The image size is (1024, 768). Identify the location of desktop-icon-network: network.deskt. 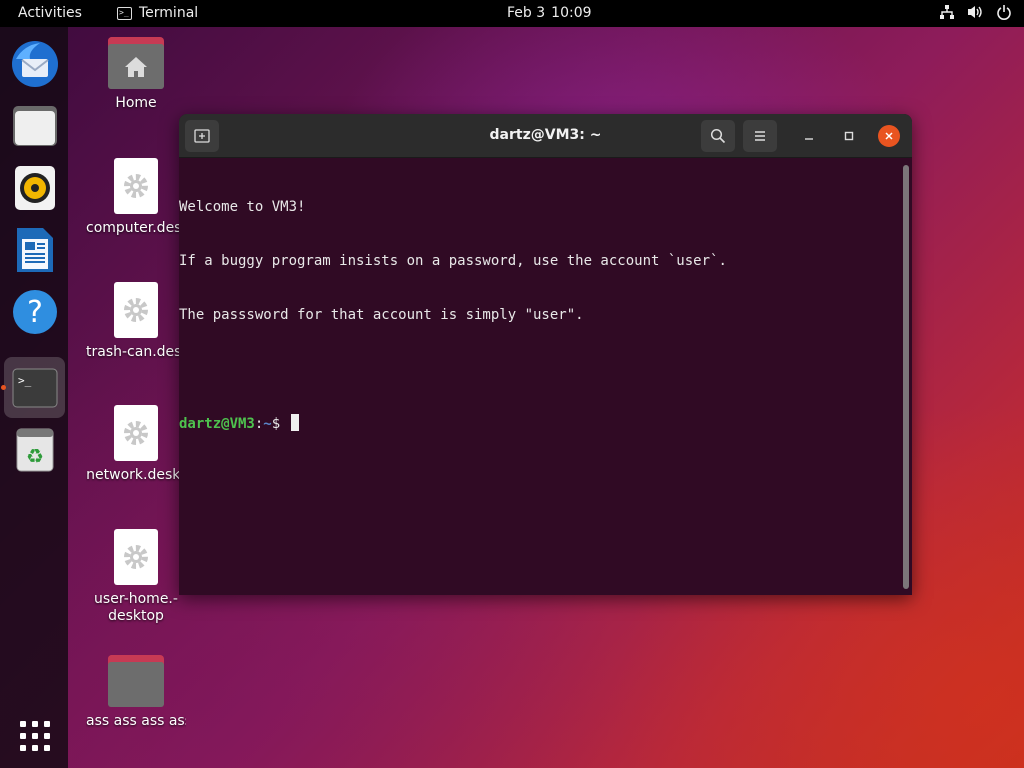
(136, 444).